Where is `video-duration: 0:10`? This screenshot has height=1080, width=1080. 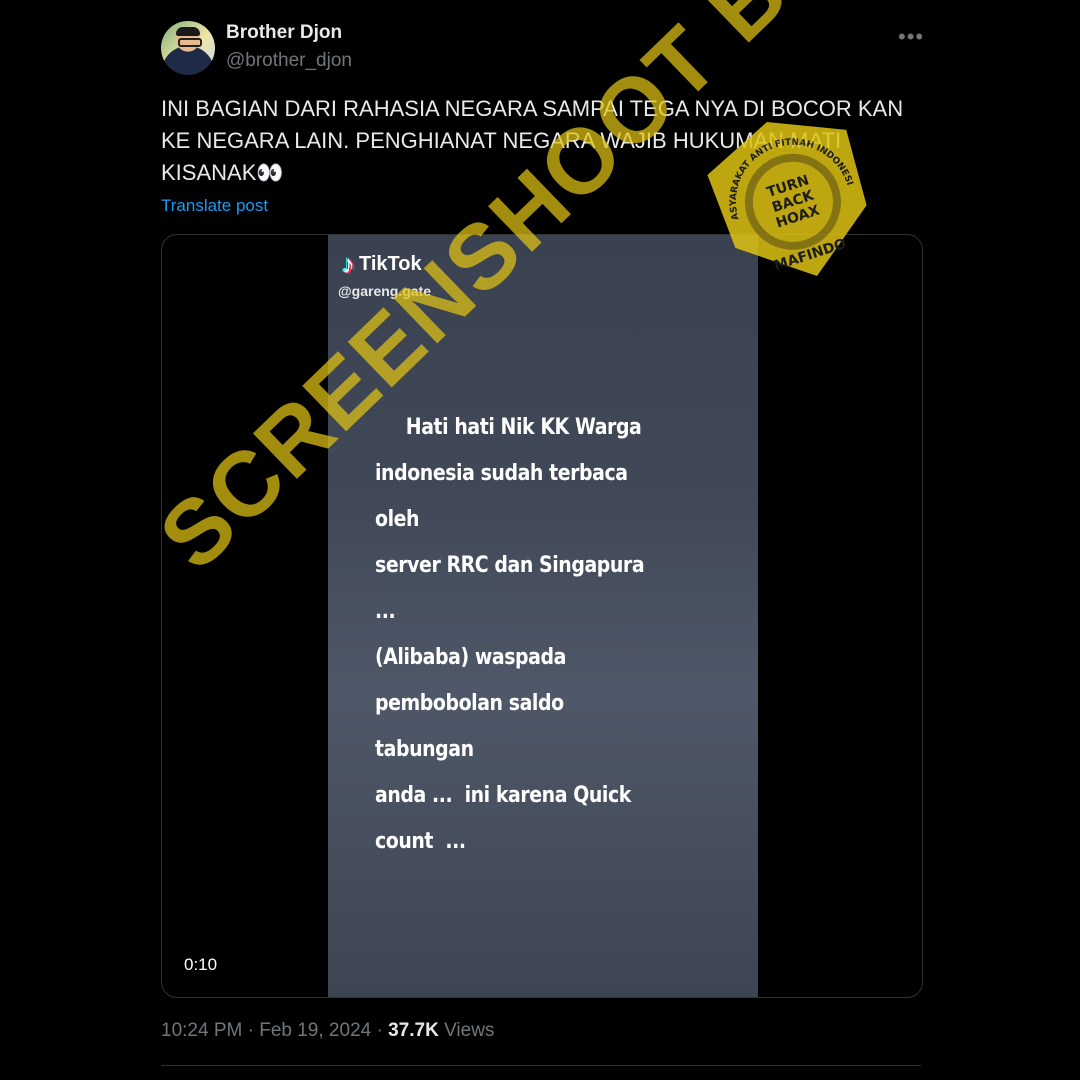 video-duration: 0:10 is located at coordinates (201, 964).